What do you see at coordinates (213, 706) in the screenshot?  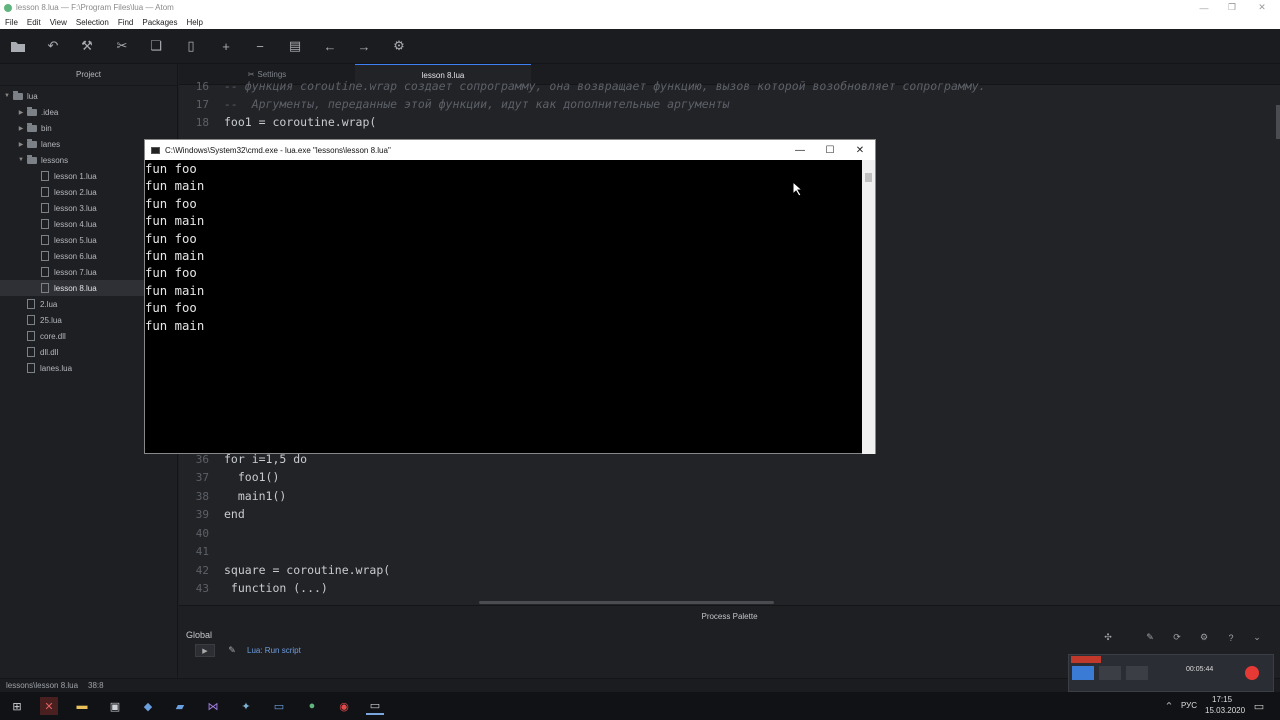 I see `visual-studio-icon: ⋈` at bounding box center [213, 706].